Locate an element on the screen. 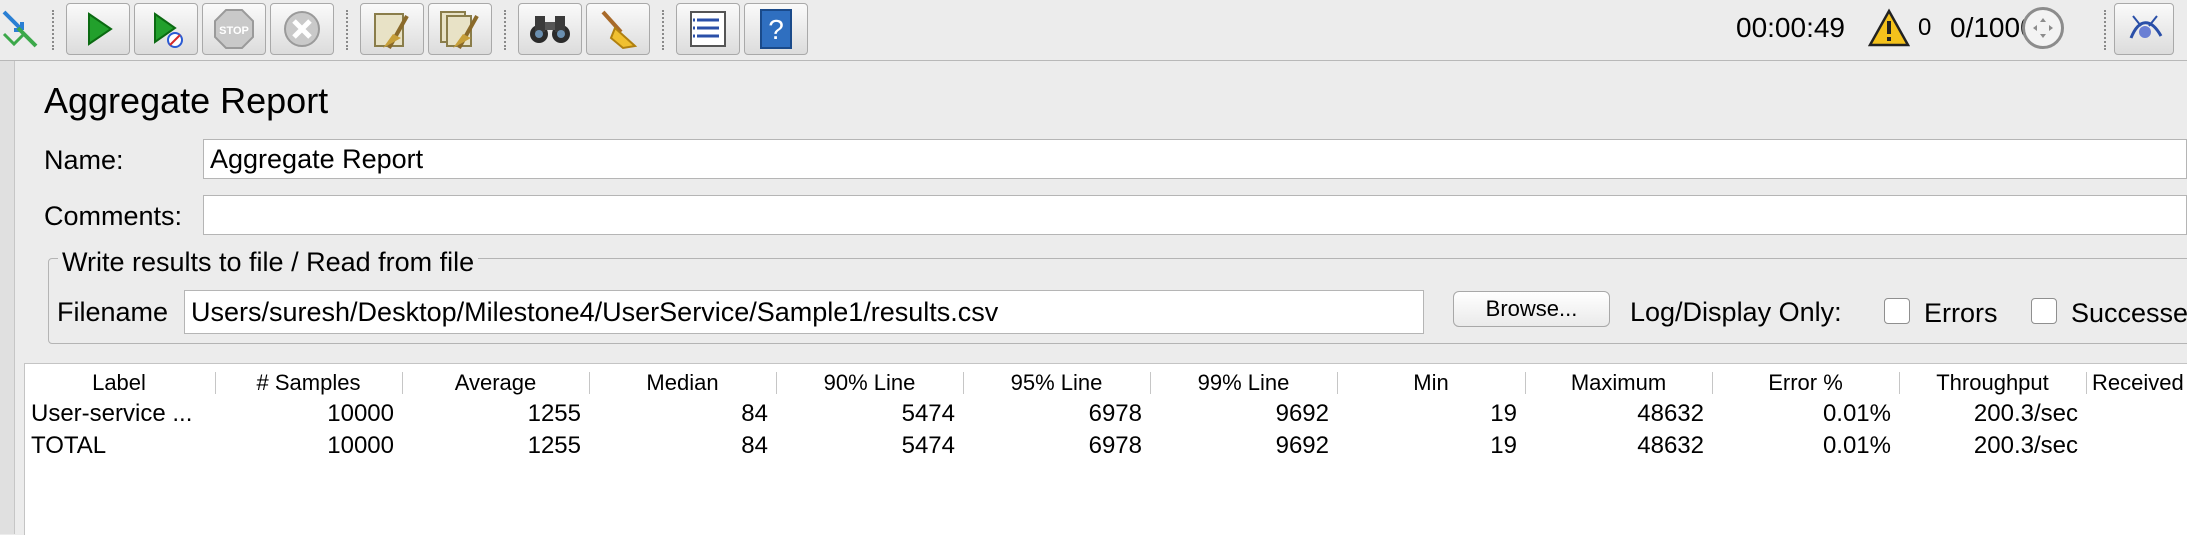  stop-icon: STOP is located at coordinates (234, 29).